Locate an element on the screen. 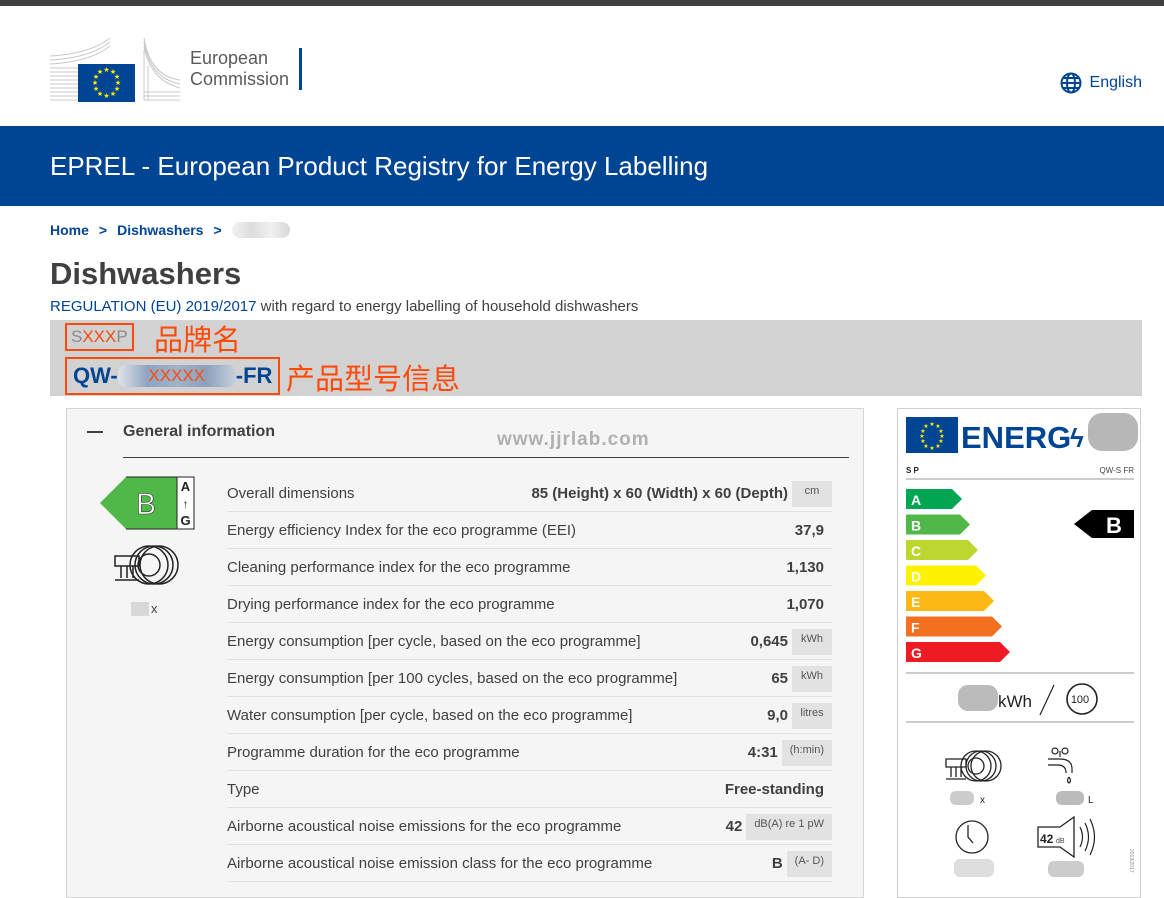  page-title: Dishwashers is located at coordinates (146, 273).